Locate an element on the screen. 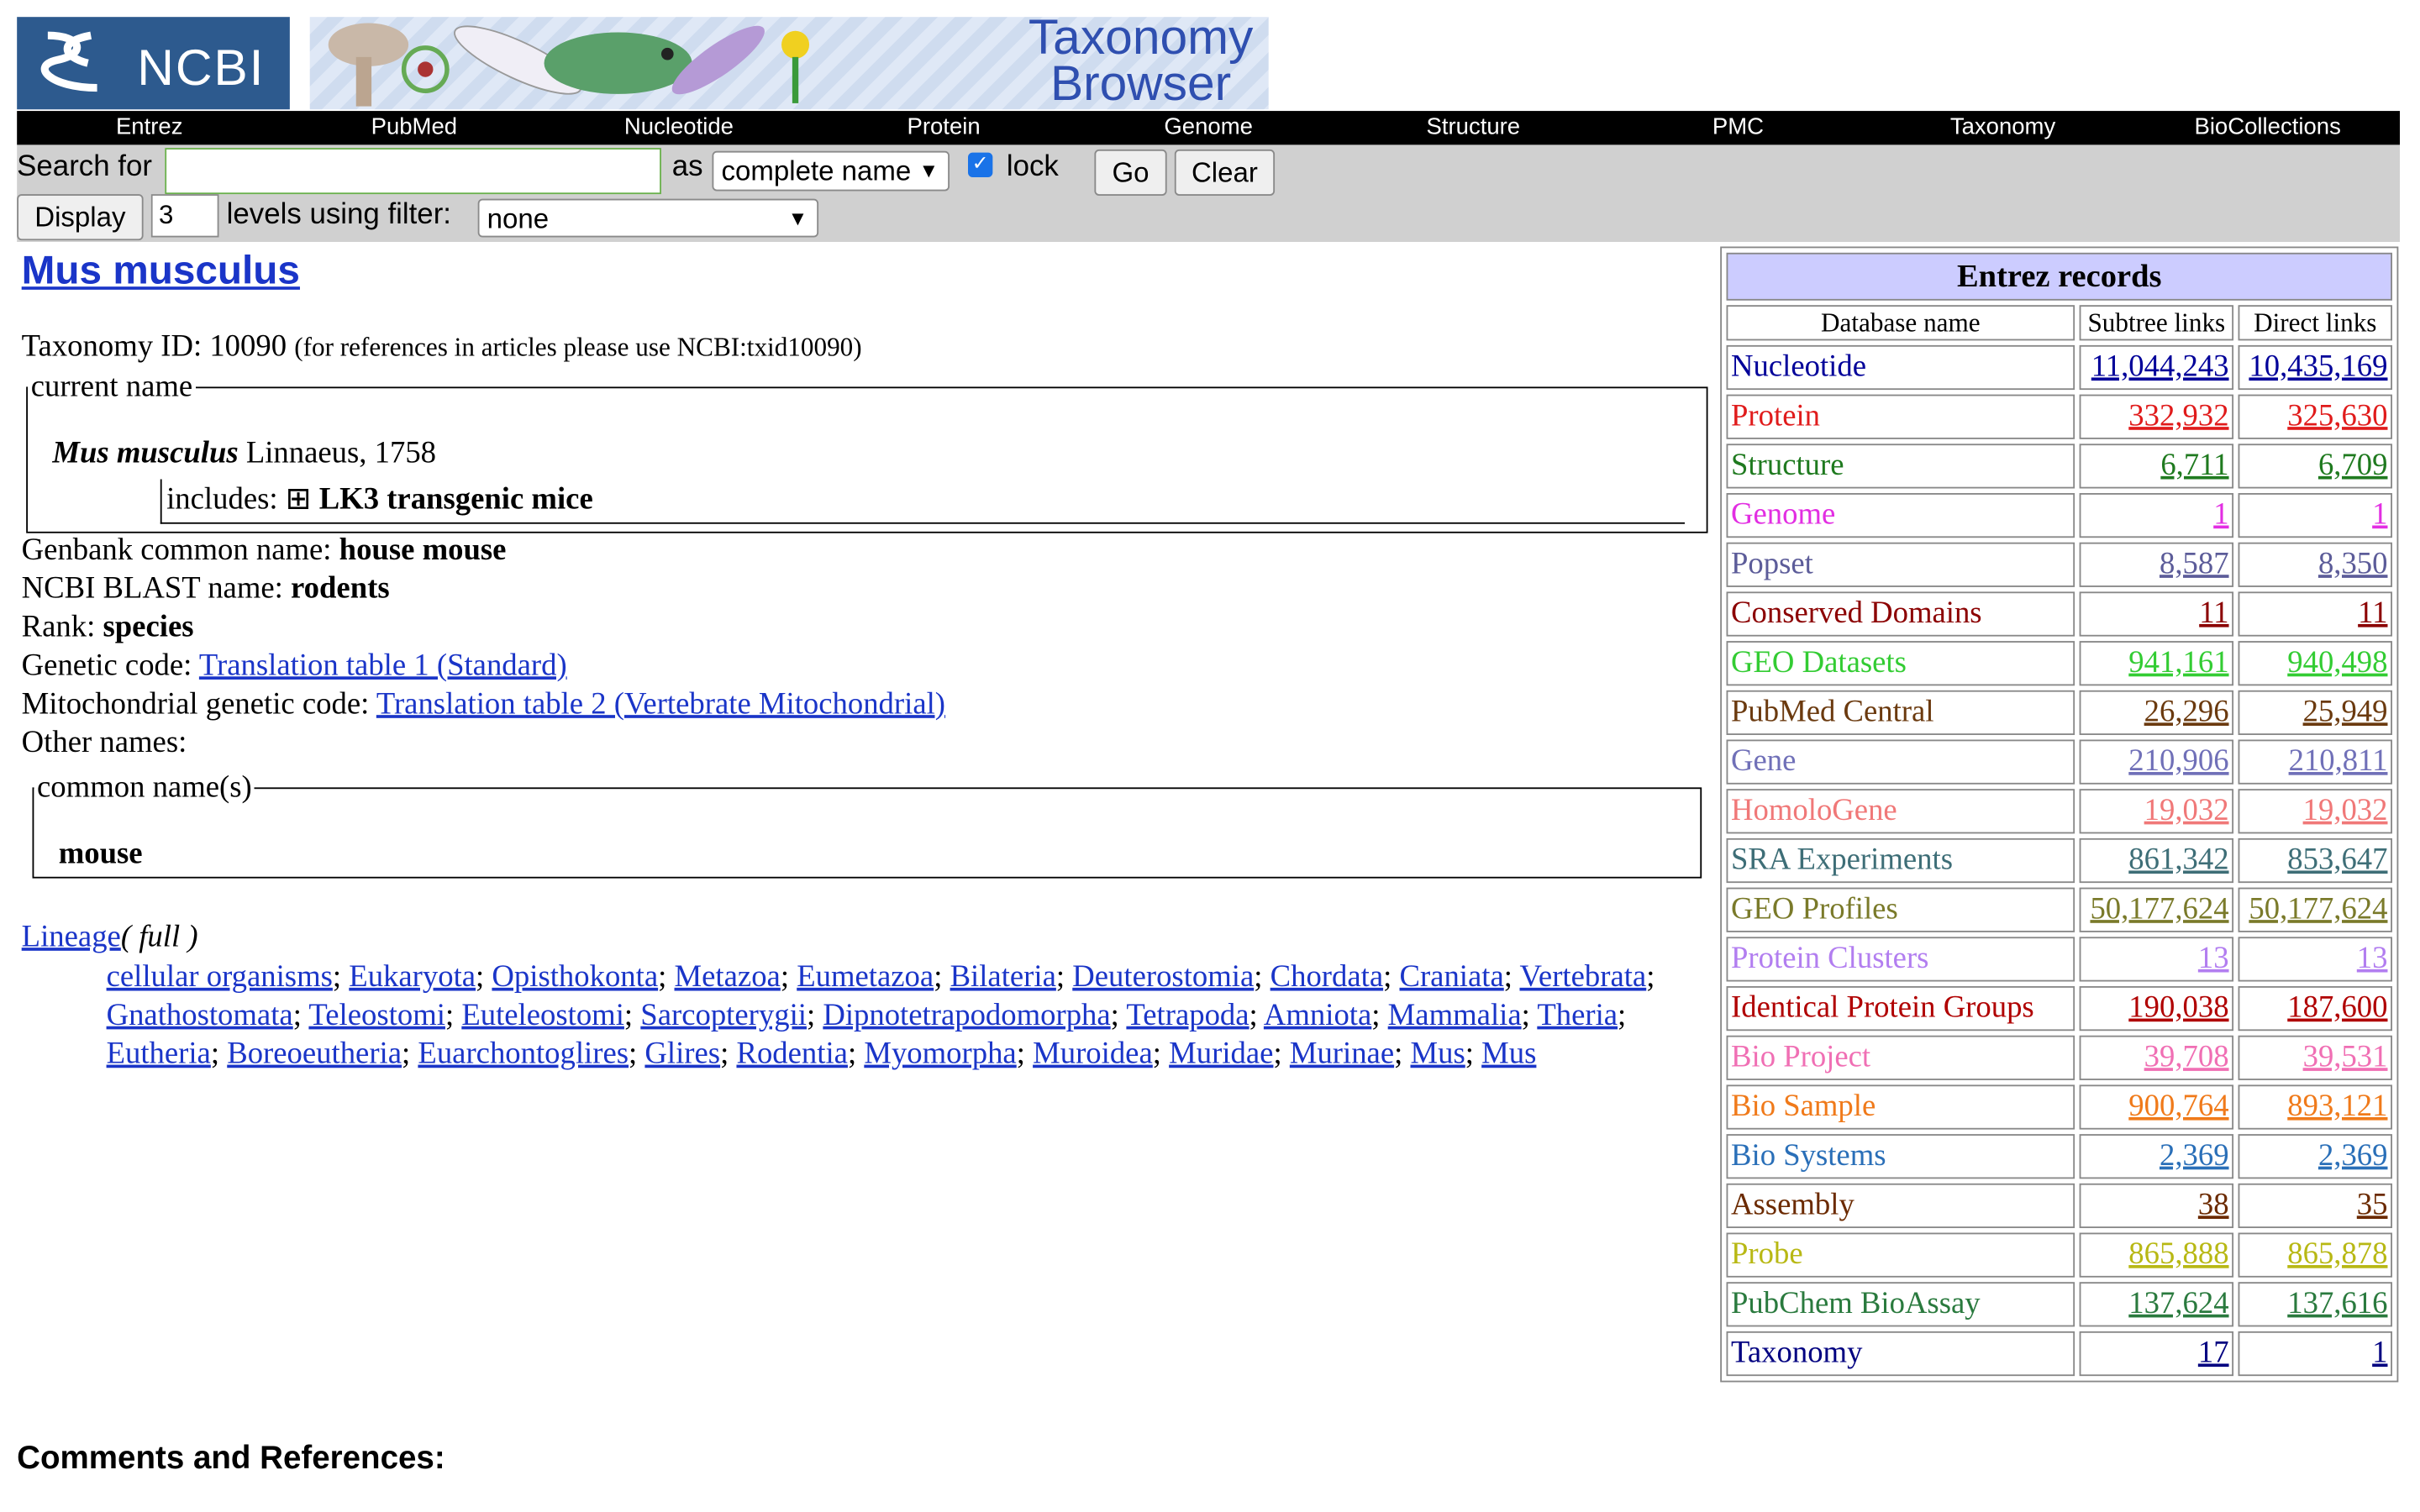  nav-protein: Protein is located at coordinates (944, 127).